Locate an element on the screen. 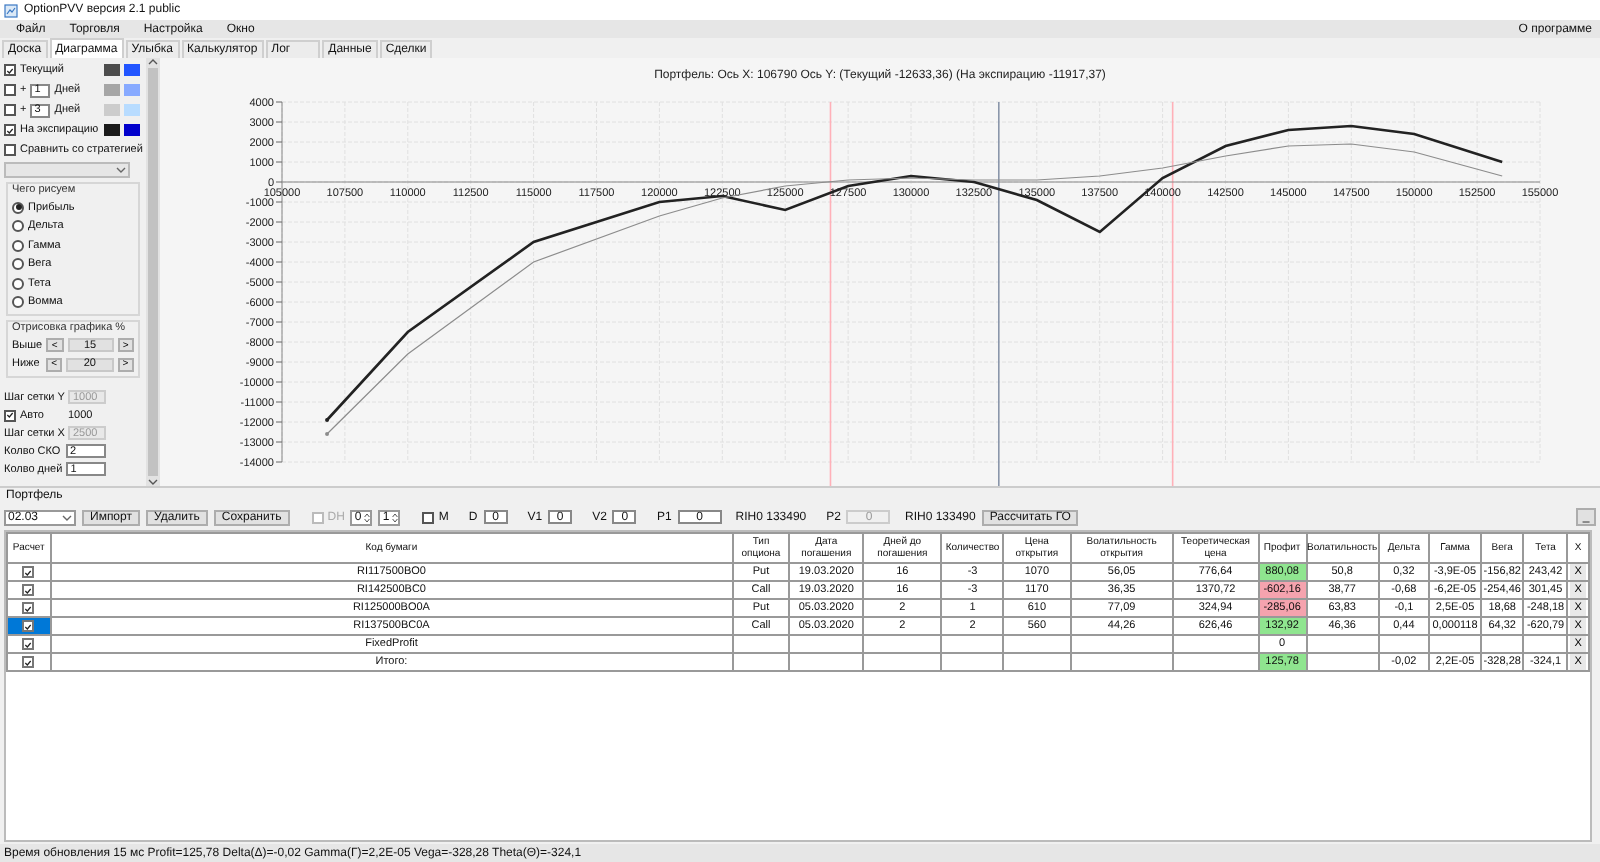  scroll-up-icon is located at coordinates (153, 62).